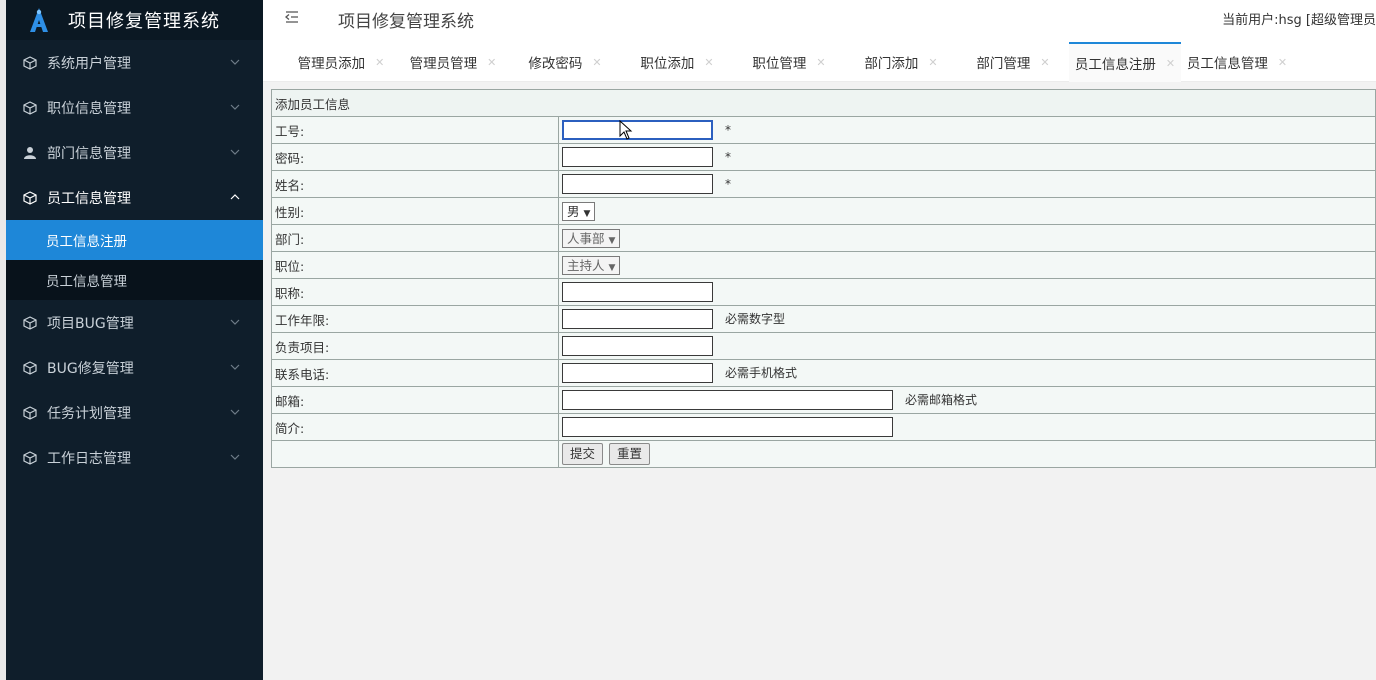 The image size is (1376, 680). What do you see at coordinates (415, 427) in the screenshot?
I see `field-label: 简介:` at bounding box center [415, 427].